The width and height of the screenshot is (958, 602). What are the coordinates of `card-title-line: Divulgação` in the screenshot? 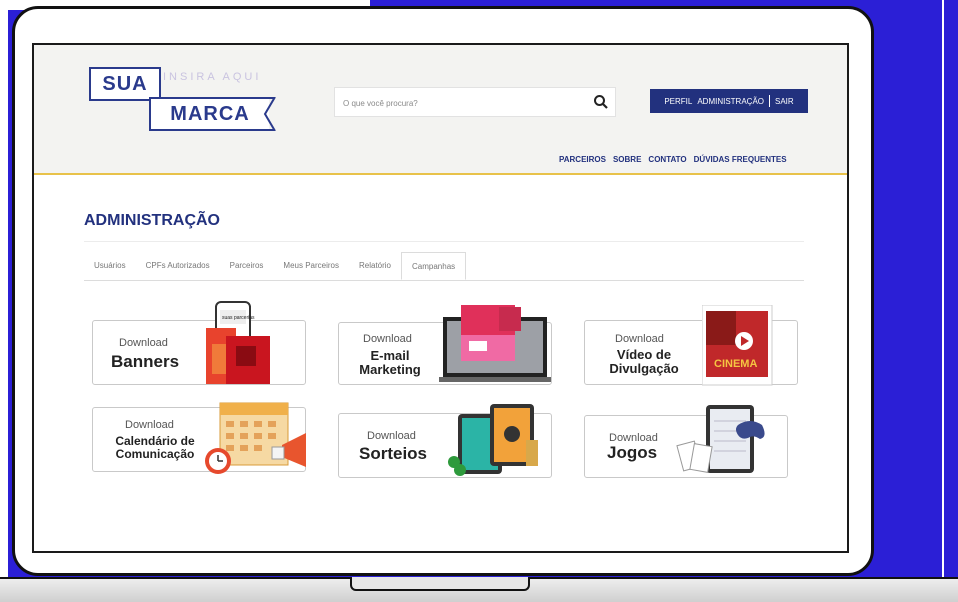 It's located at (644, 369).